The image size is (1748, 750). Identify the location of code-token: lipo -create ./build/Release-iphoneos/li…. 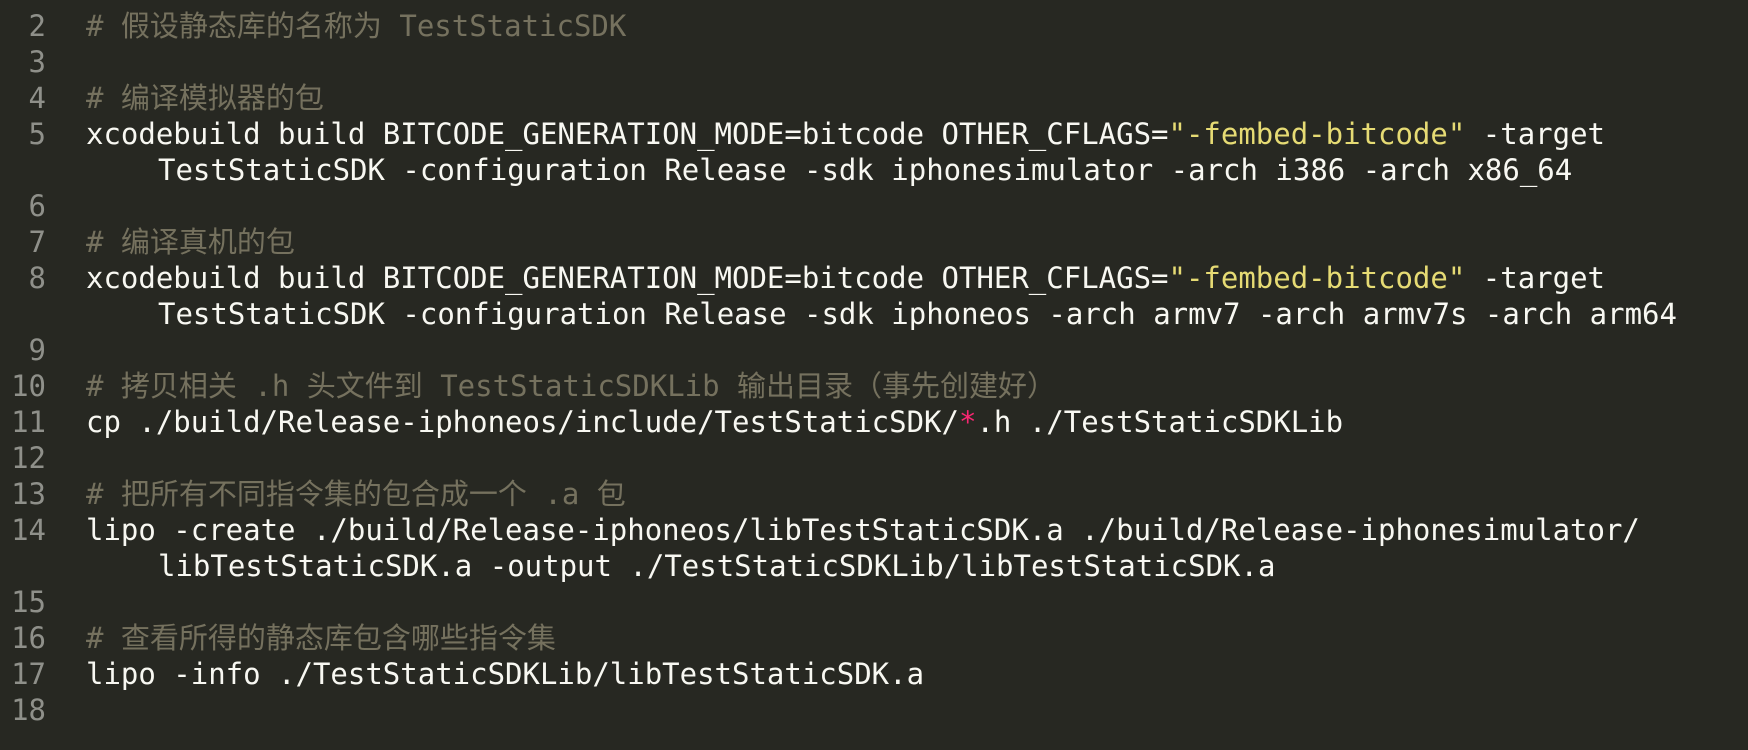
(863, 530).